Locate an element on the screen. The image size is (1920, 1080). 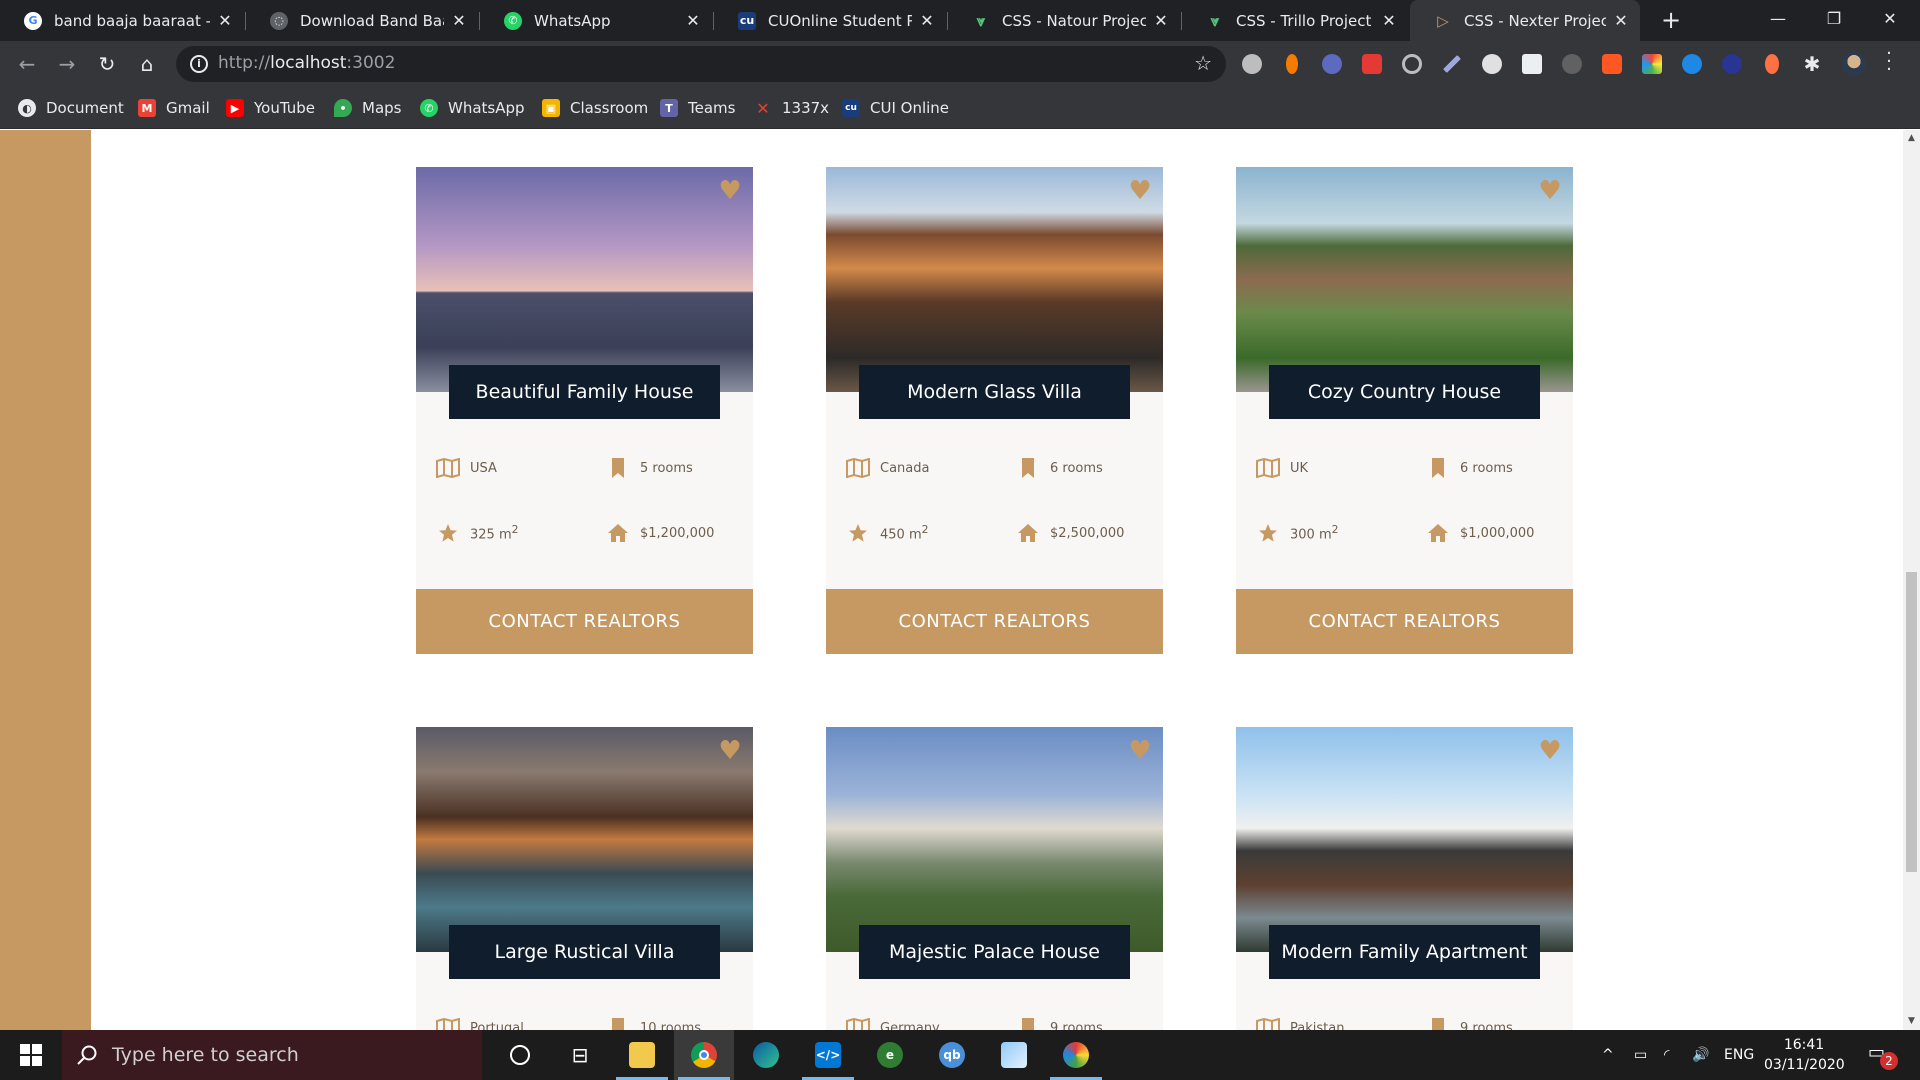
taskbar-clock: 16:41 03/11/2020 is located at coordinates (1804, 1055).